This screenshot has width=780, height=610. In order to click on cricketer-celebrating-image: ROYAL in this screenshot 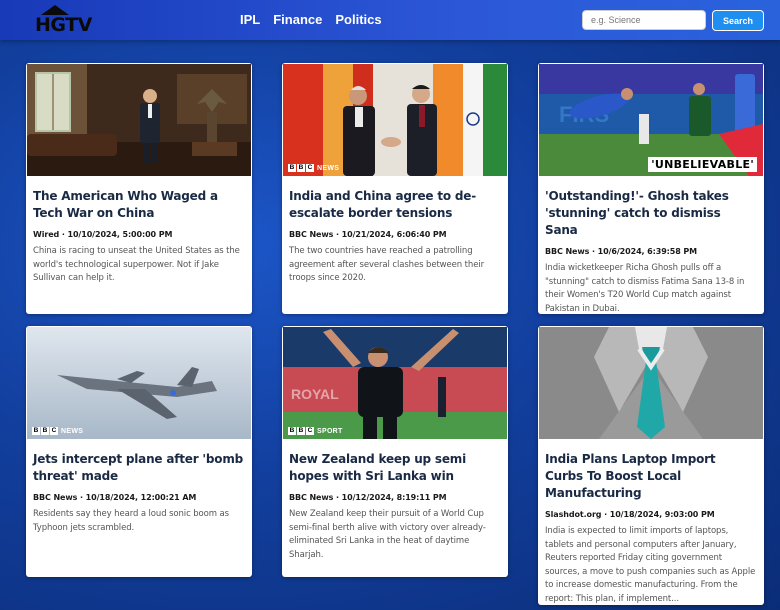, I will do `click(395, 383)`.